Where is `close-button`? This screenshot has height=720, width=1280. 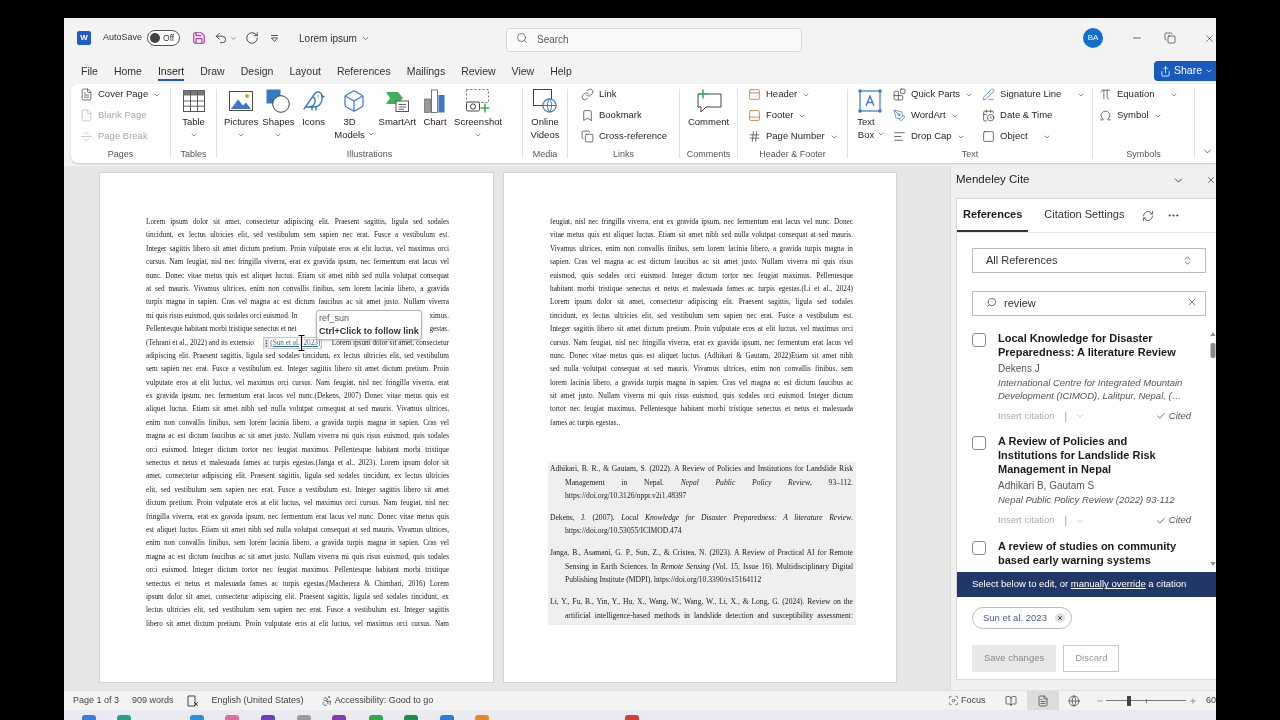 close-button is located at coordinates (1209, 38).